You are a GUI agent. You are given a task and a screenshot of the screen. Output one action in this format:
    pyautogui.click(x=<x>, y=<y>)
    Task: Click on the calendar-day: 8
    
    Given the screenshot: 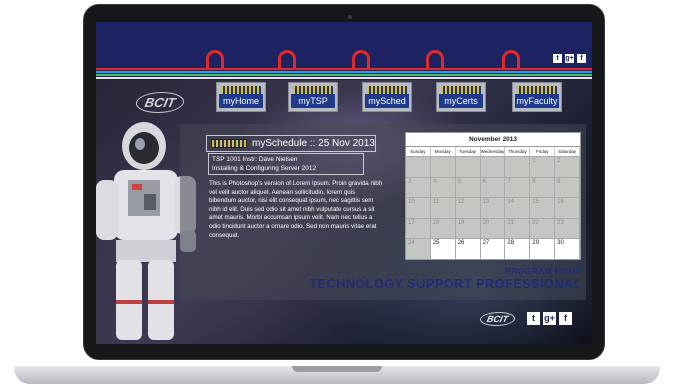 What is the action you would take?
    pyautogui.click(x=543, y=187)
    